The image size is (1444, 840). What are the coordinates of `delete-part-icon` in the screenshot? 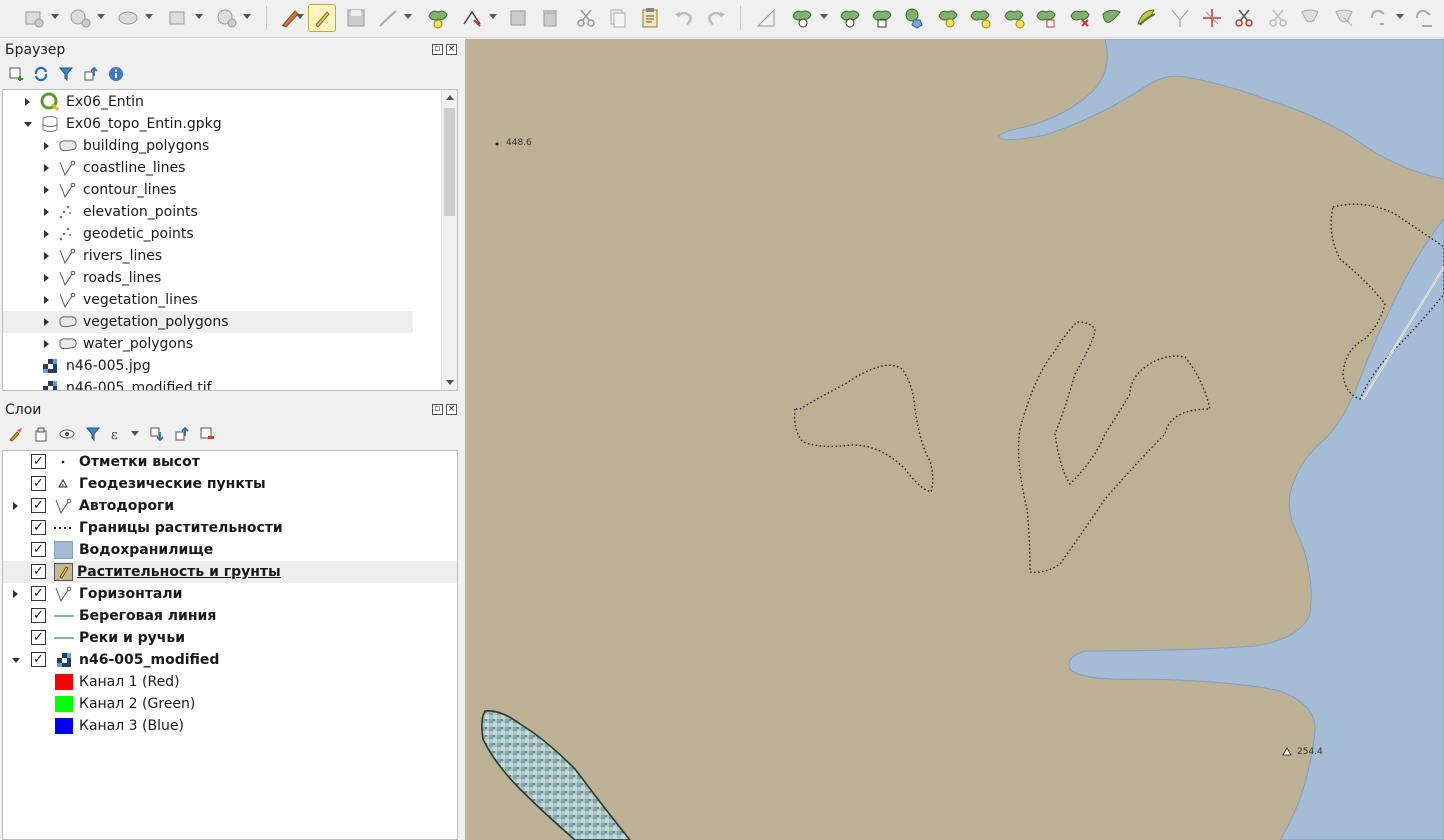 It's located at (1080, 18).